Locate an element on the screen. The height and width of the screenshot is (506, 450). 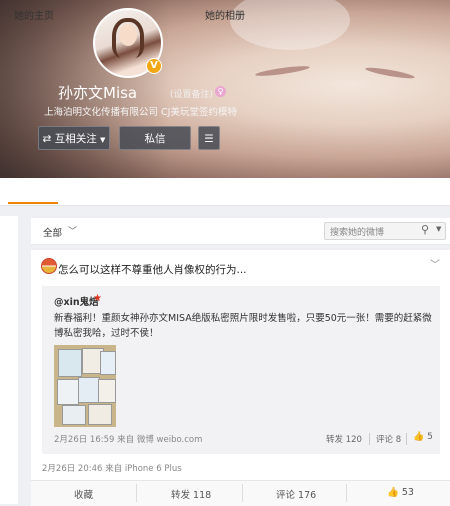
search-placeholder: 搜索她的微博 is located at coordinates (357, 233).